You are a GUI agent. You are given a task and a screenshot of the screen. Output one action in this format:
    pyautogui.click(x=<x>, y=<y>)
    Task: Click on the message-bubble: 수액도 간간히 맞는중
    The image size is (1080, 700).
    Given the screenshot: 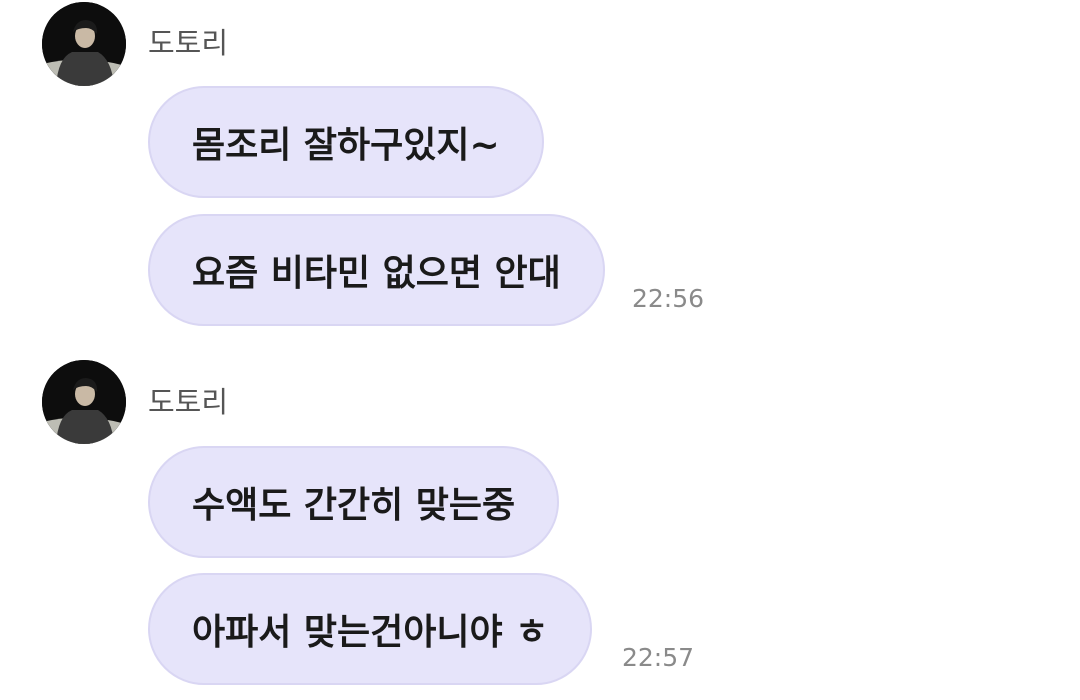 What is the action you would take?
    pyautogui.click(x=354, y=502)
    